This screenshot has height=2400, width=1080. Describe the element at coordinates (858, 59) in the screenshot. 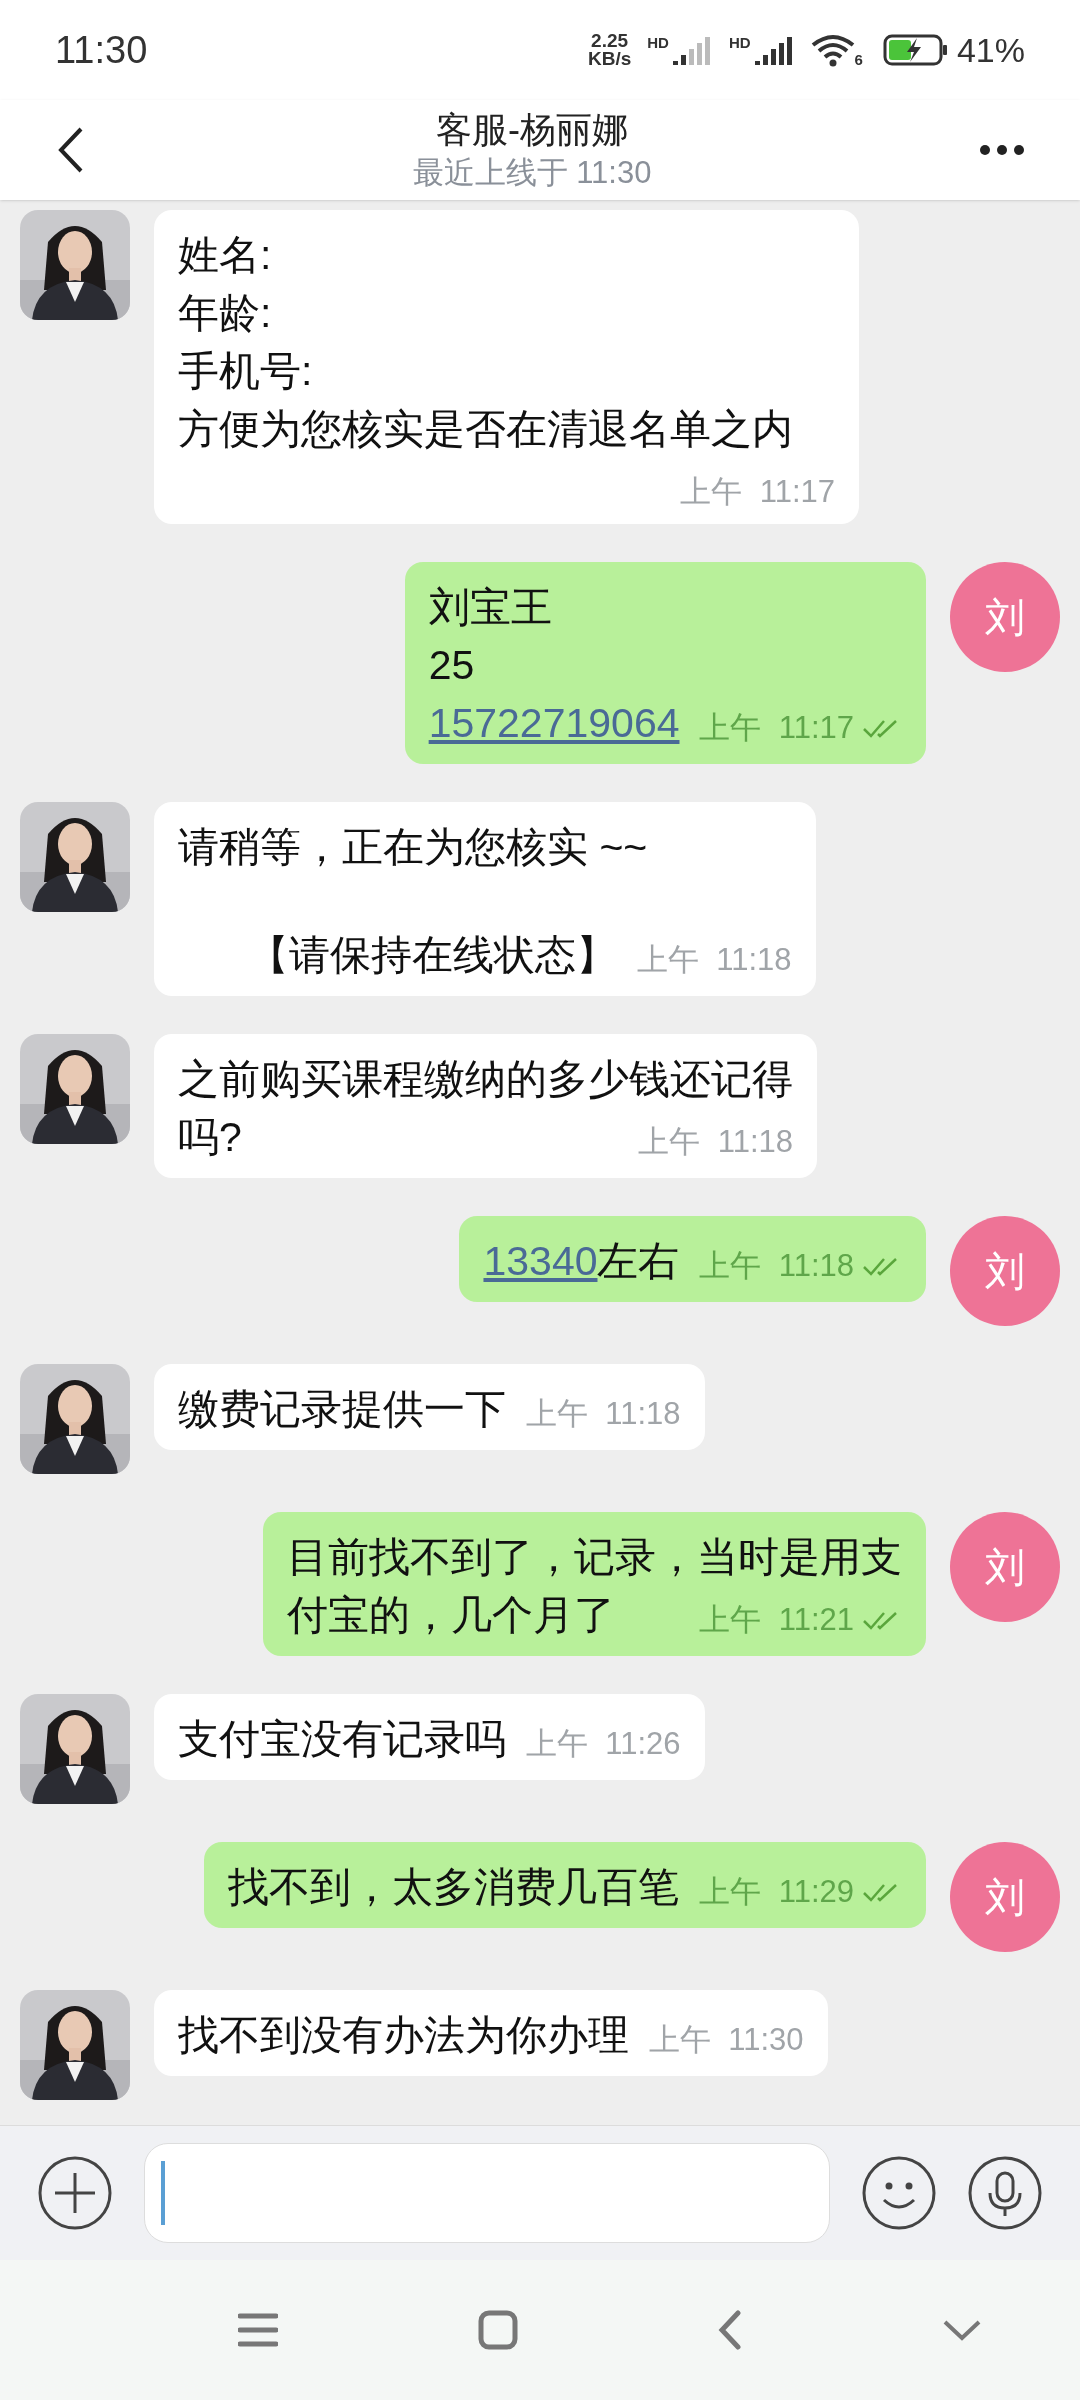

I see `wifi-label: 6` at that location.